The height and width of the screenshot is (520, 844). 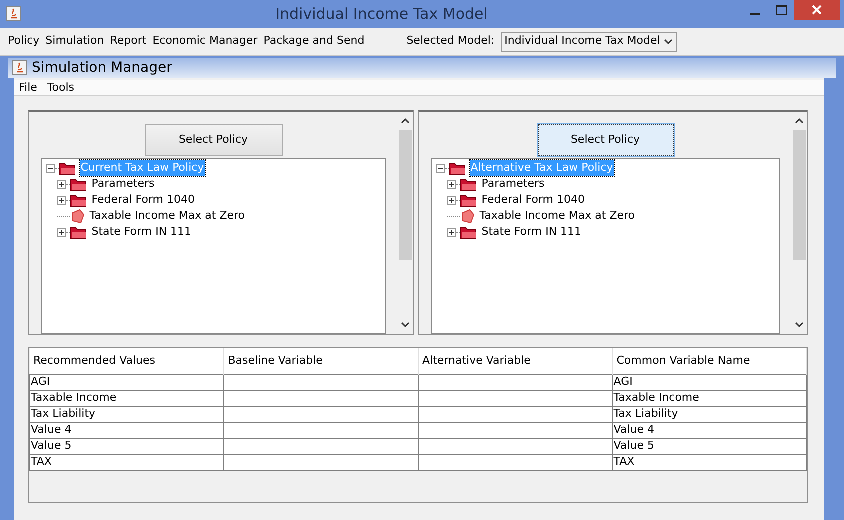 I want to click on menu-item: Tools, so click(x=61, y=87).